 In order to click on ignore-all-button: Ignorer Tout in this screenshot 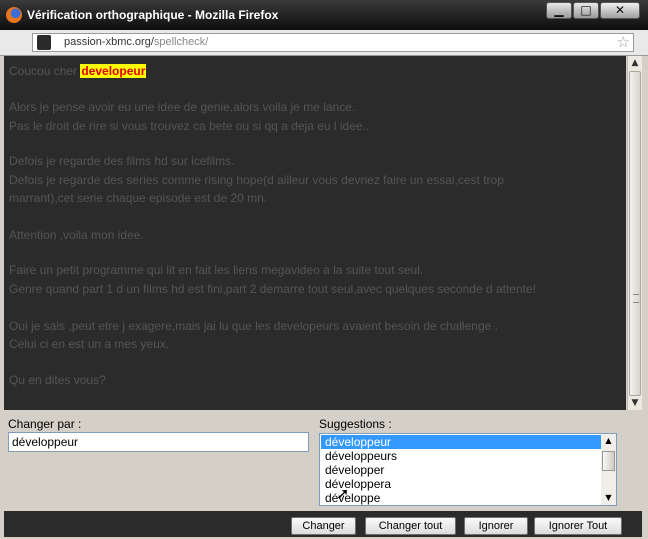, I will do `click(578, 526)`.